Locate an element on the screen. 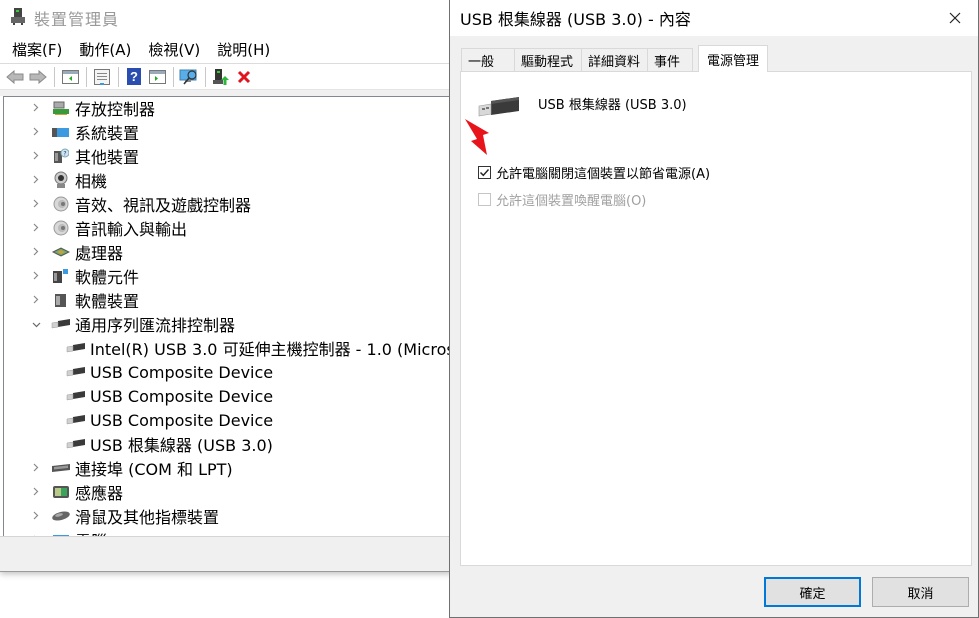 The height and width of the screenshot is (618, 979). scan-hardware-changes-icon is located at coordinates (188, 77).